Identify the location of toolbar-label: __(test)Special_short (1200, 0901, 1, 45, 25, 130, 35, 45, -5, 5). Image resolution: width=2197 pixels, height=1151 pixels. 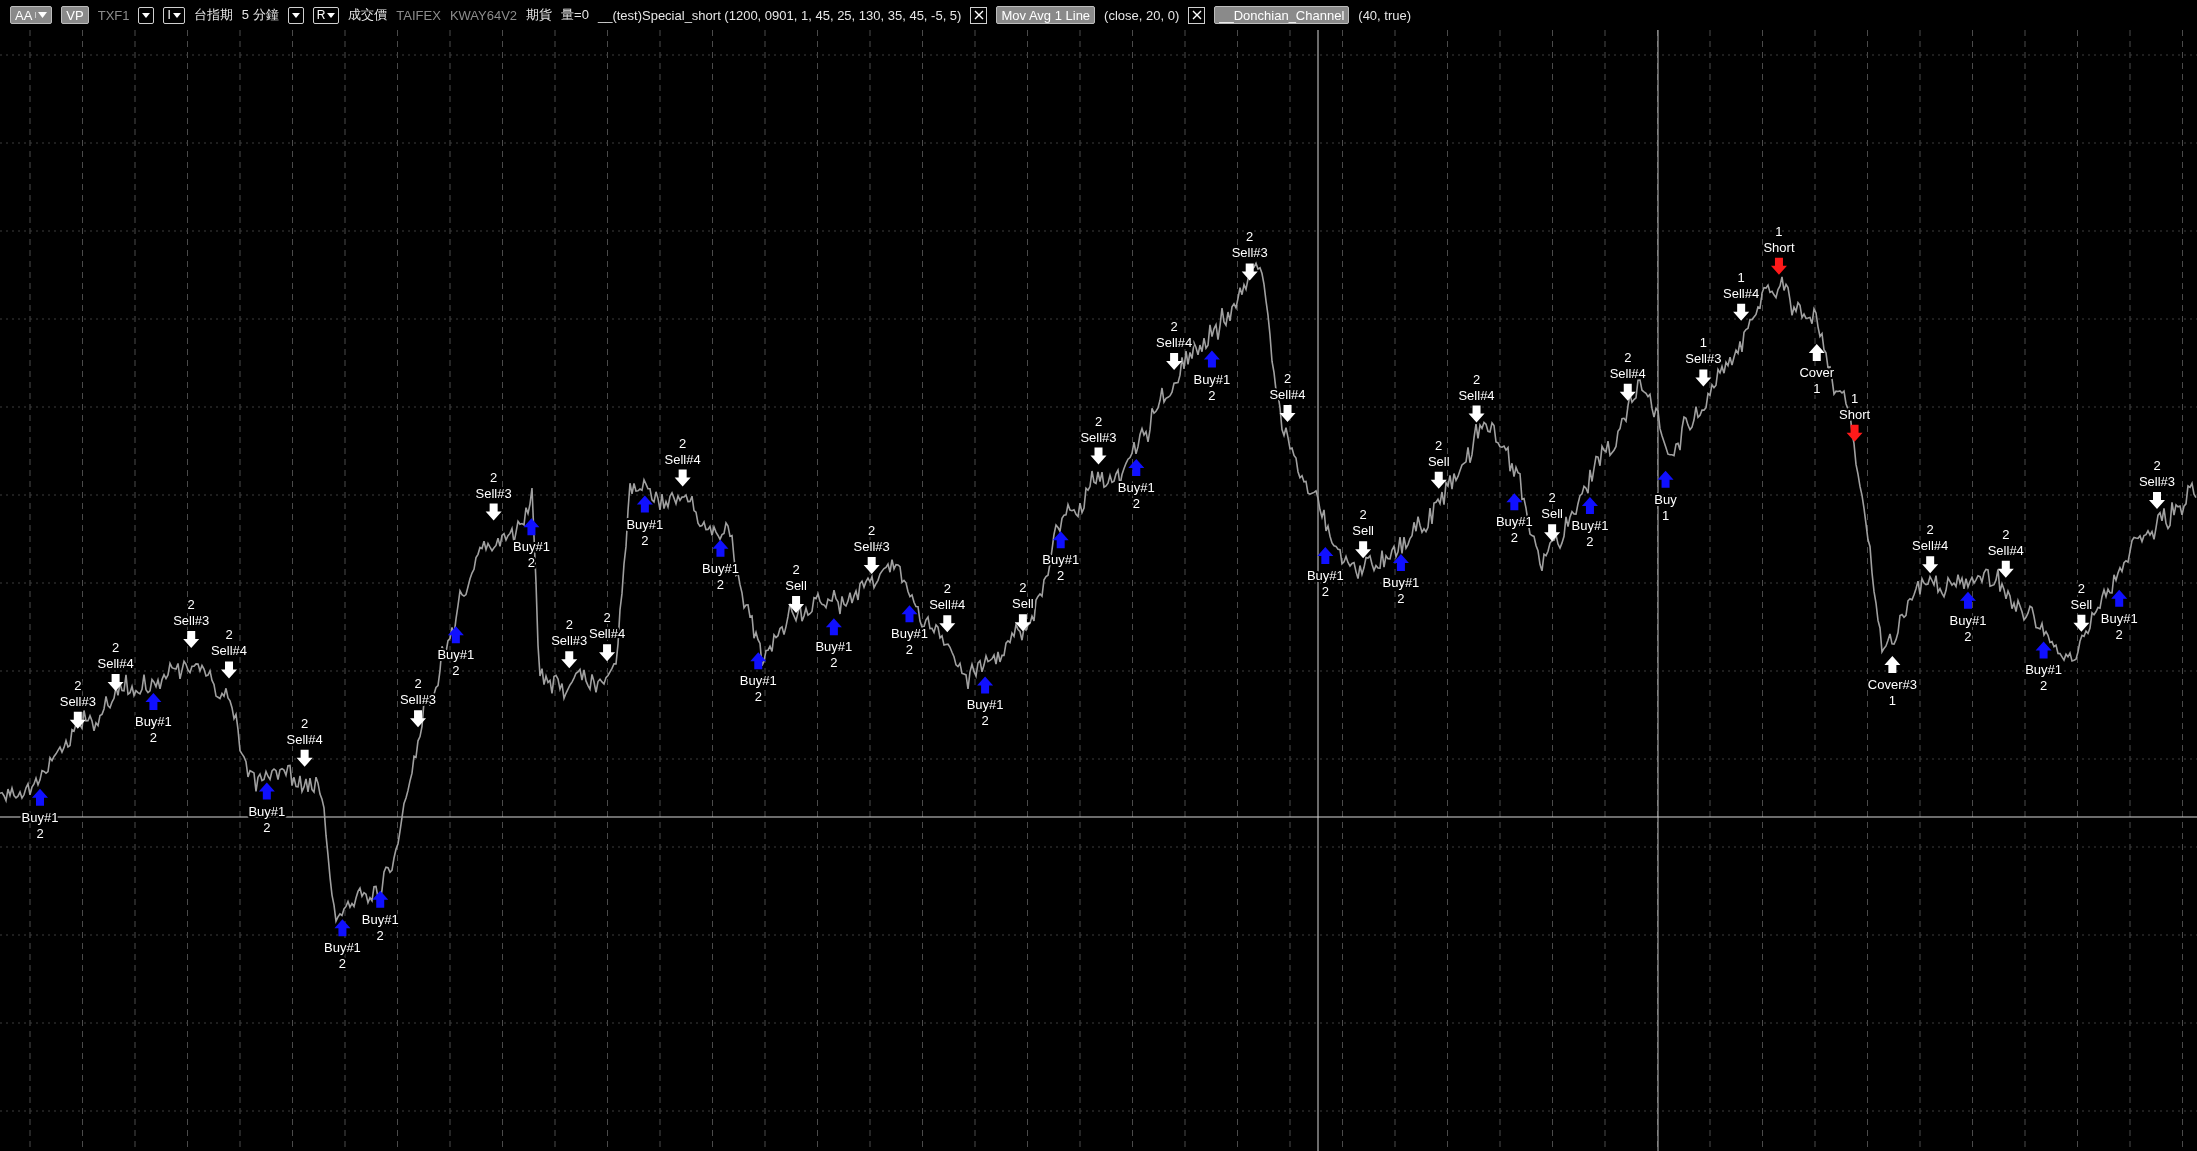
(779, 15).